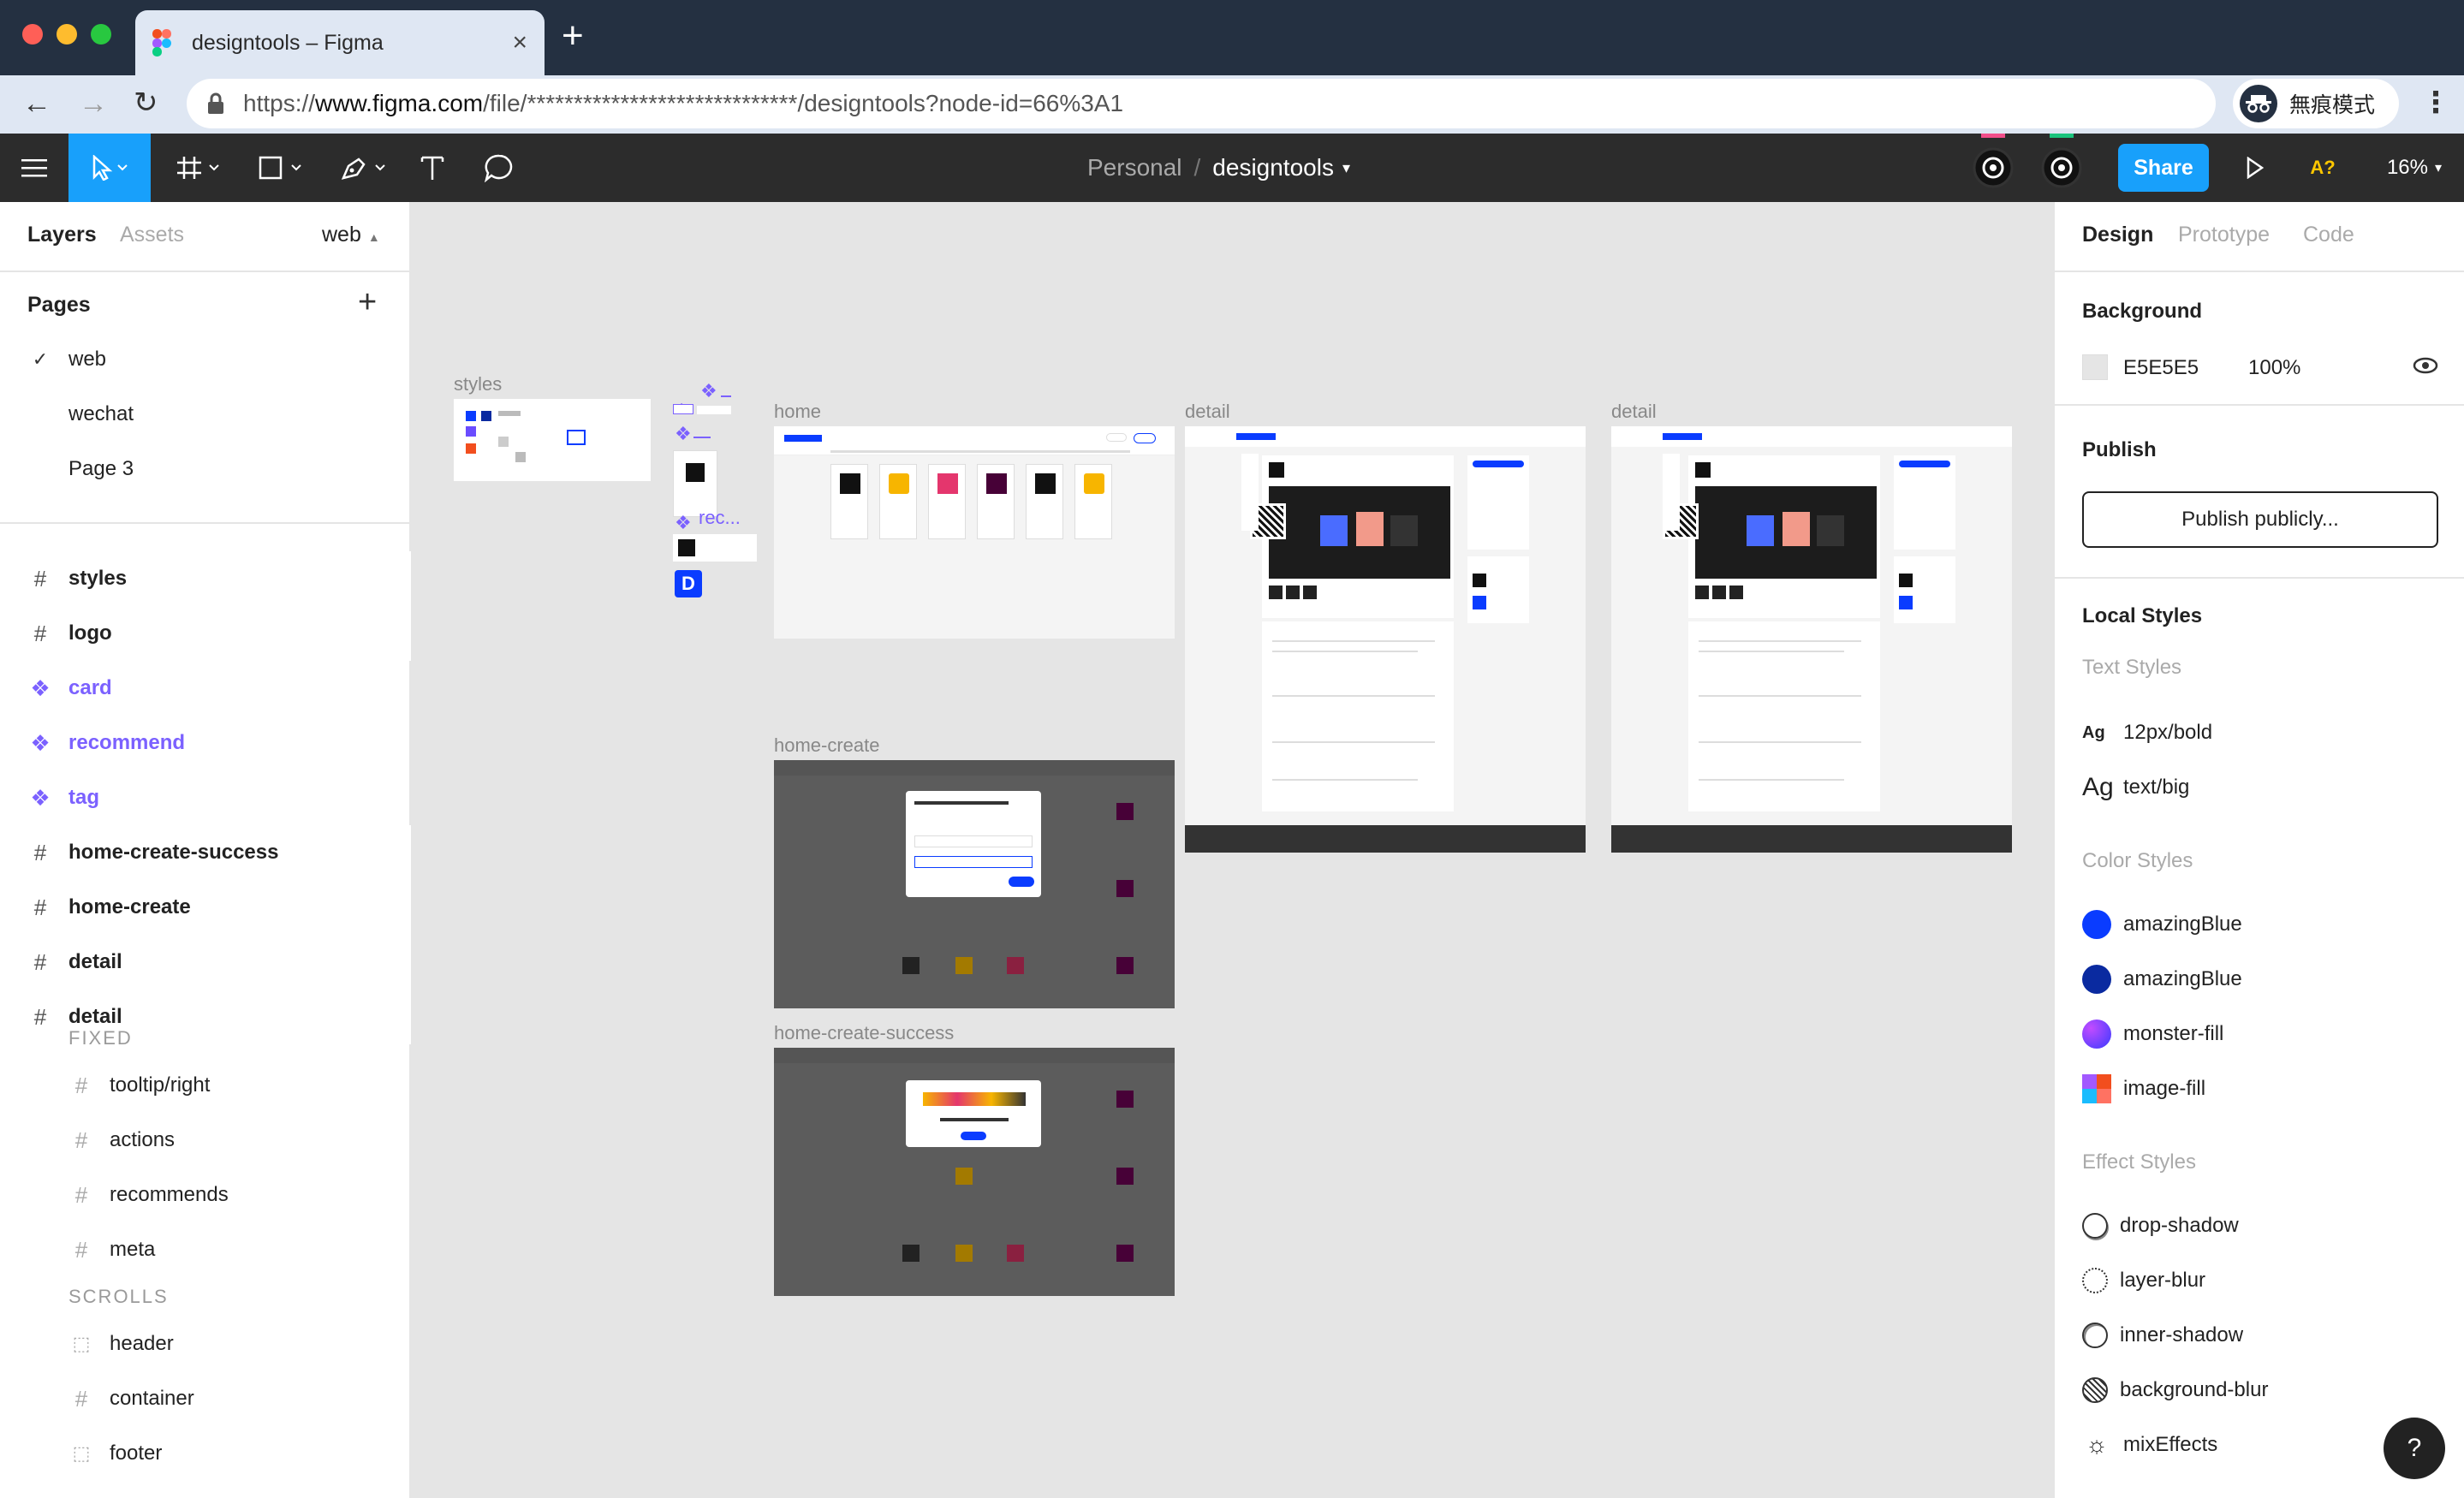 The width and height of the screenshot is (2464, 1498). Describe the element at coordinates (798, 412) in the screenshot. I see `frame-label-home: home` at that location.